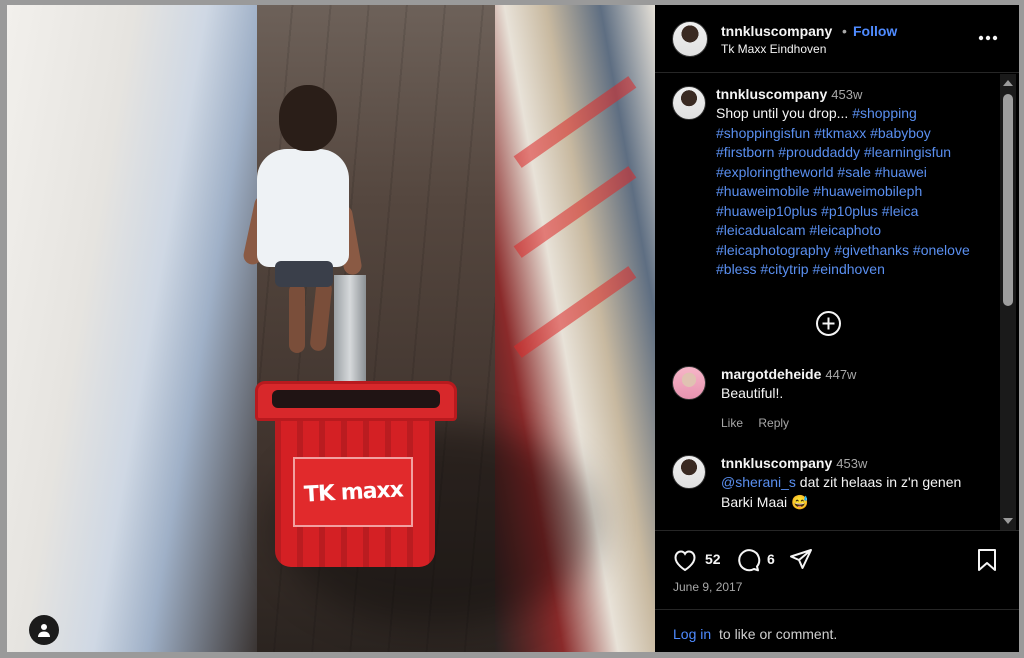 Image resolution: width=1024 pixels, height=658 pixels. I want to click on comments-scrollbar, so click(1008, 302).